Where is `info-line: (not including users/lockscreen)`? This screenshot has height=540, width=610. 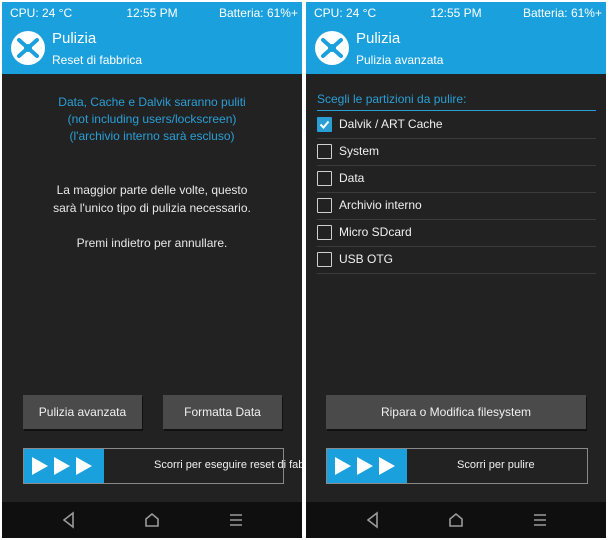
info-line: (not including users/lockscreen) is located at coordinates (152, 119).